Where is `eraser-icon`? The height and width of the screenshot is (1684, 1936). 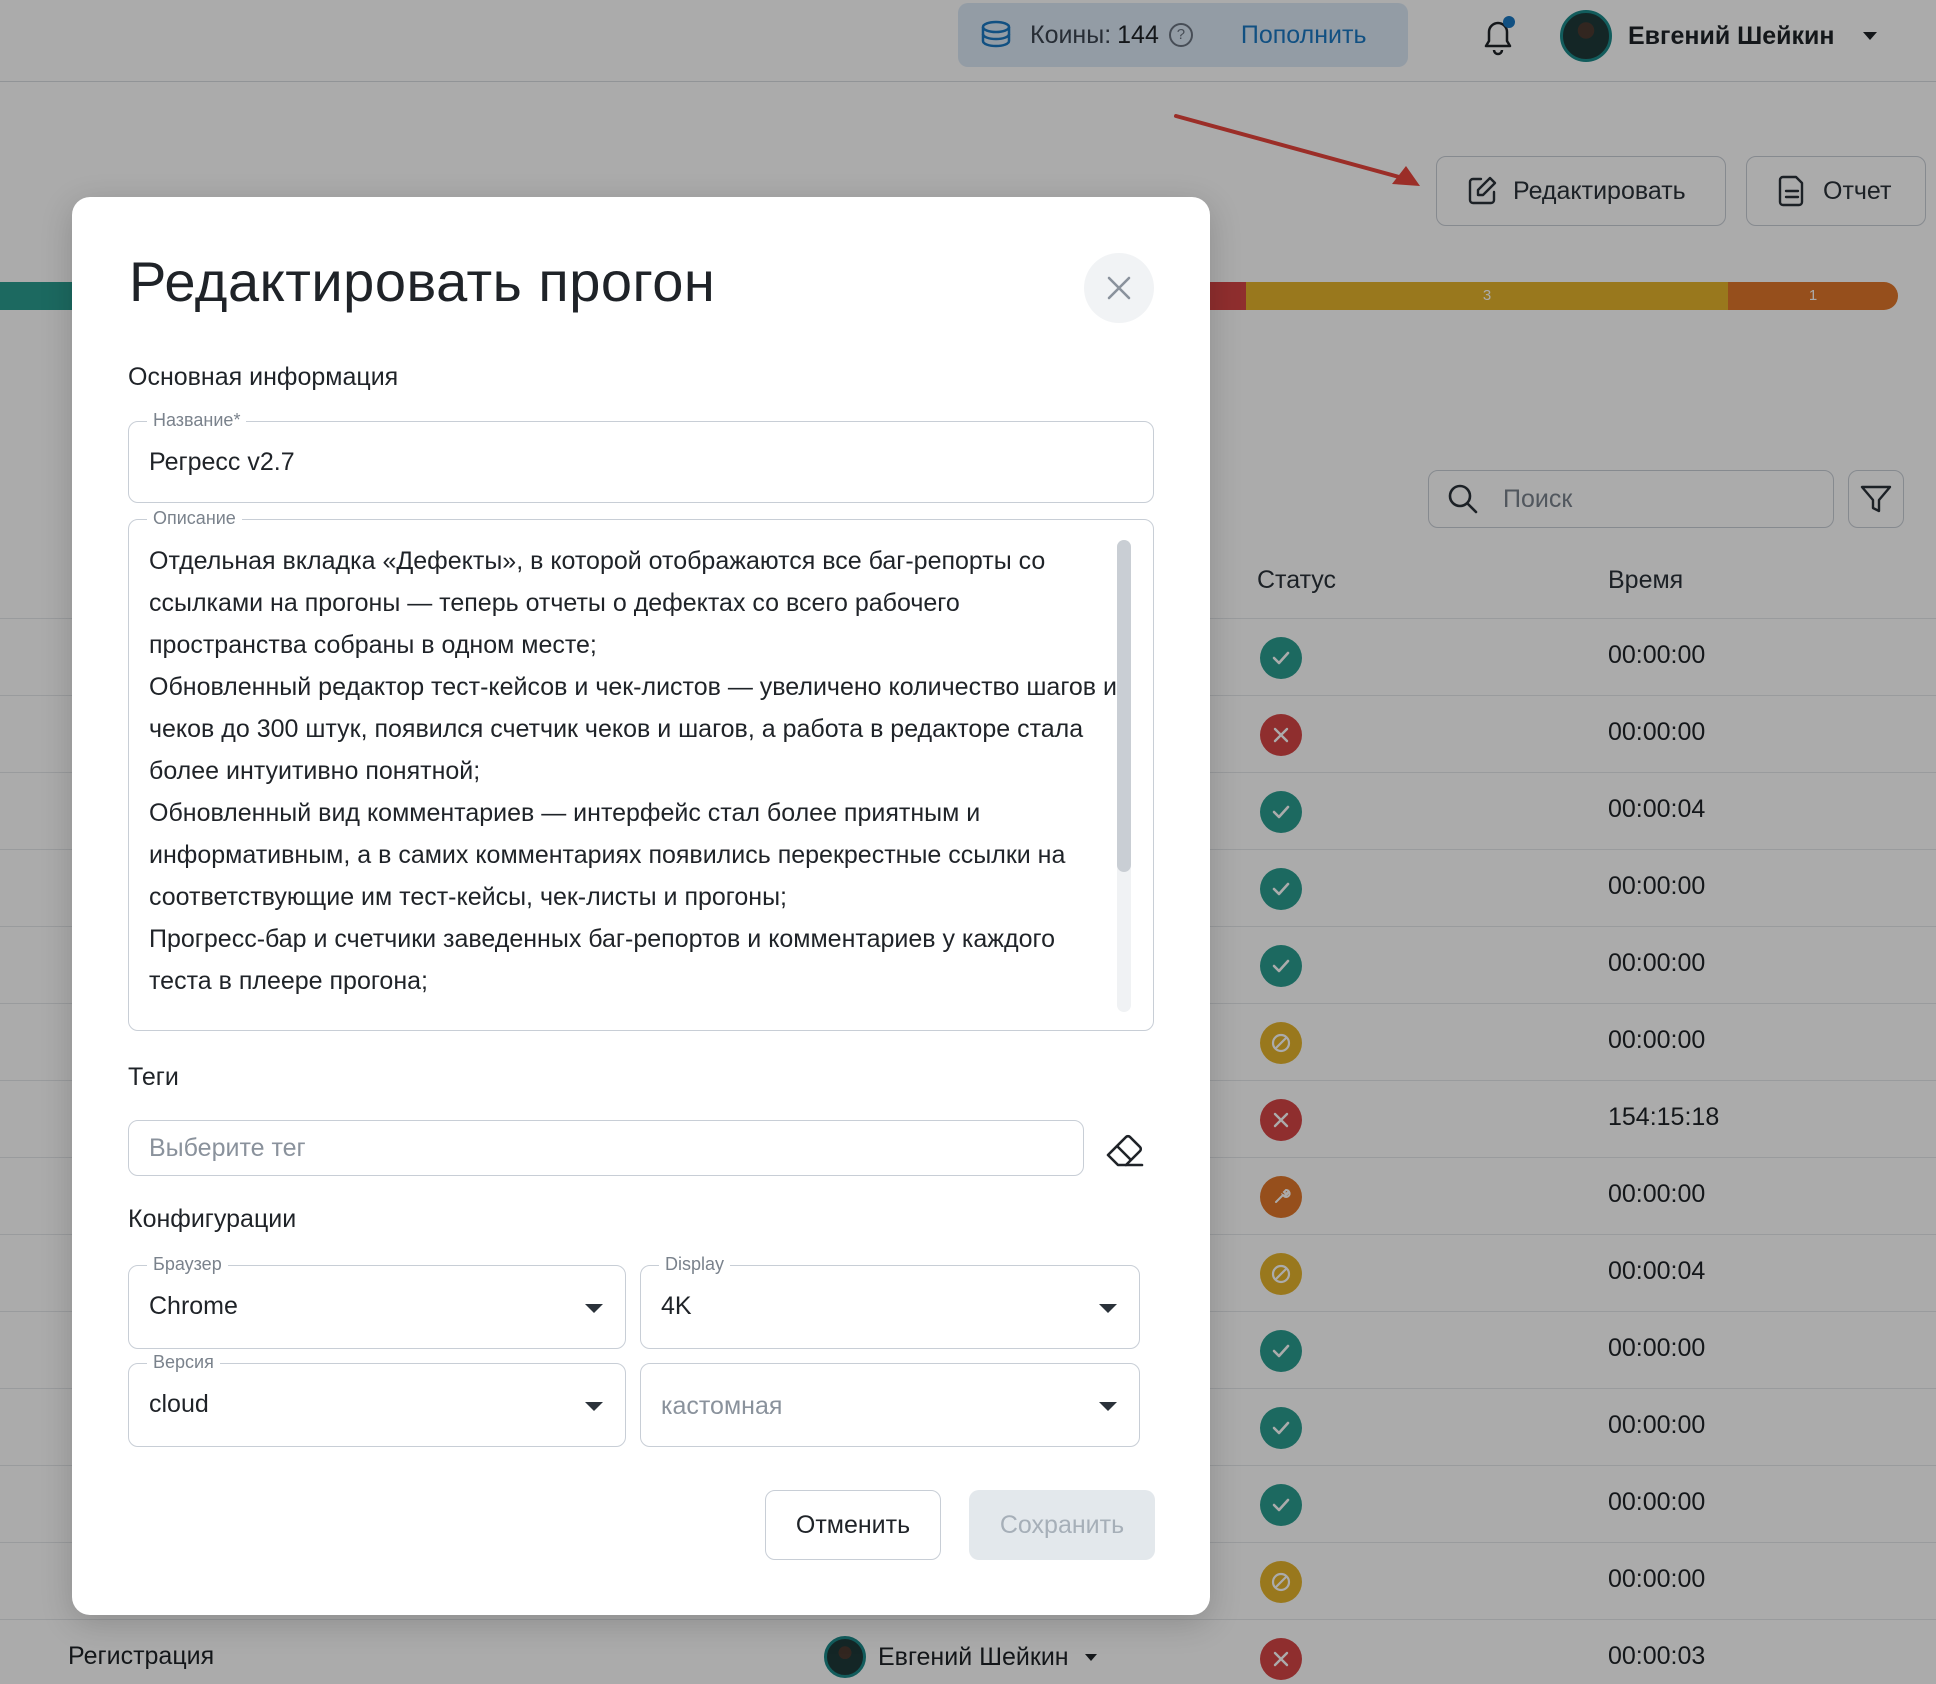
eraser-icon is located at coordinates (1125, 1150).